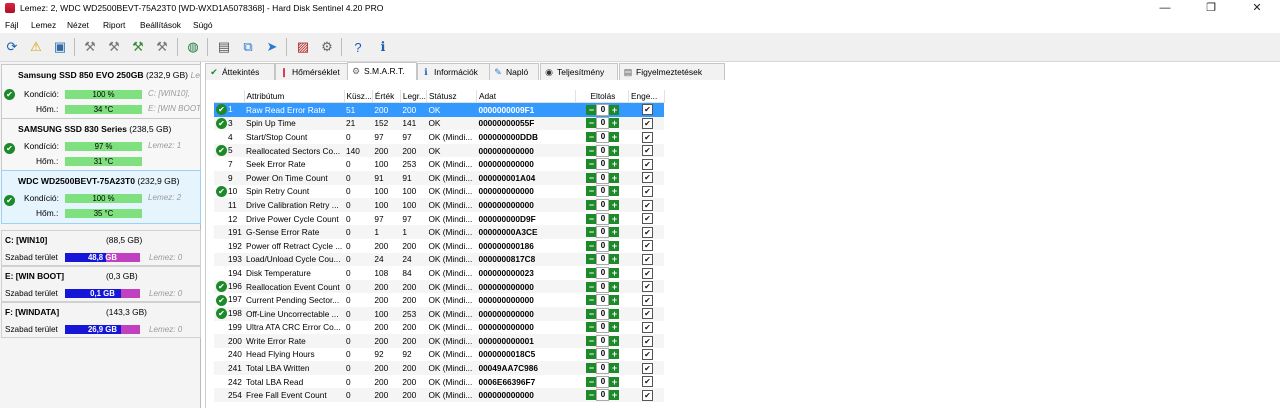  Describe the element at coordinates (358, 47) in the screenshot. I see `help-icon: ?` at that location.